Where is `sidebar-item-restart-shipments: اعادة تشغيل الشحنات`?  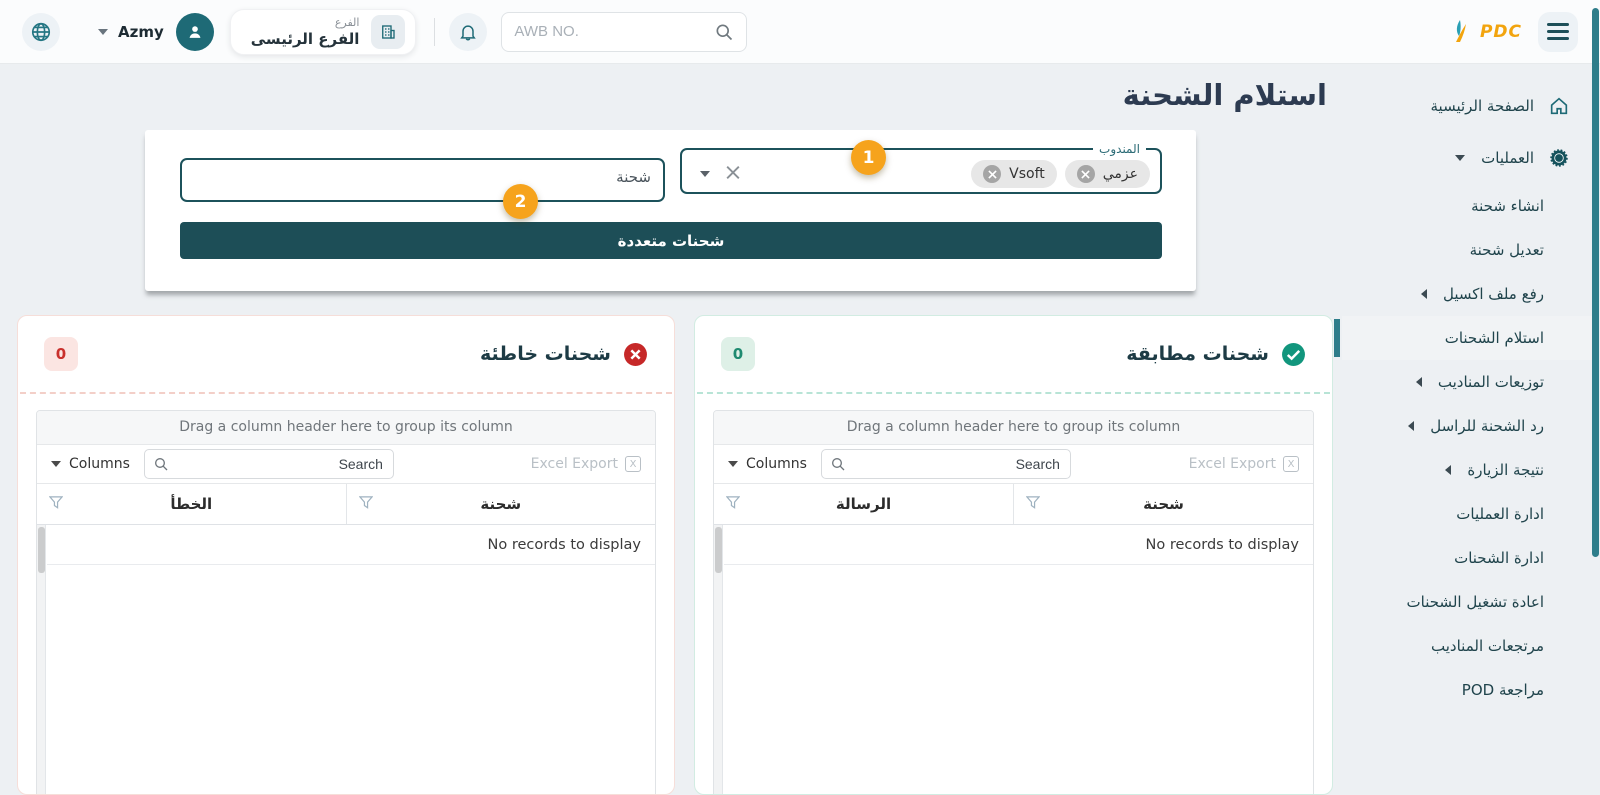
sidebar-item-restart-shipments: اعادة تشغيل الشحنات is located at coordinates (1467, 602).